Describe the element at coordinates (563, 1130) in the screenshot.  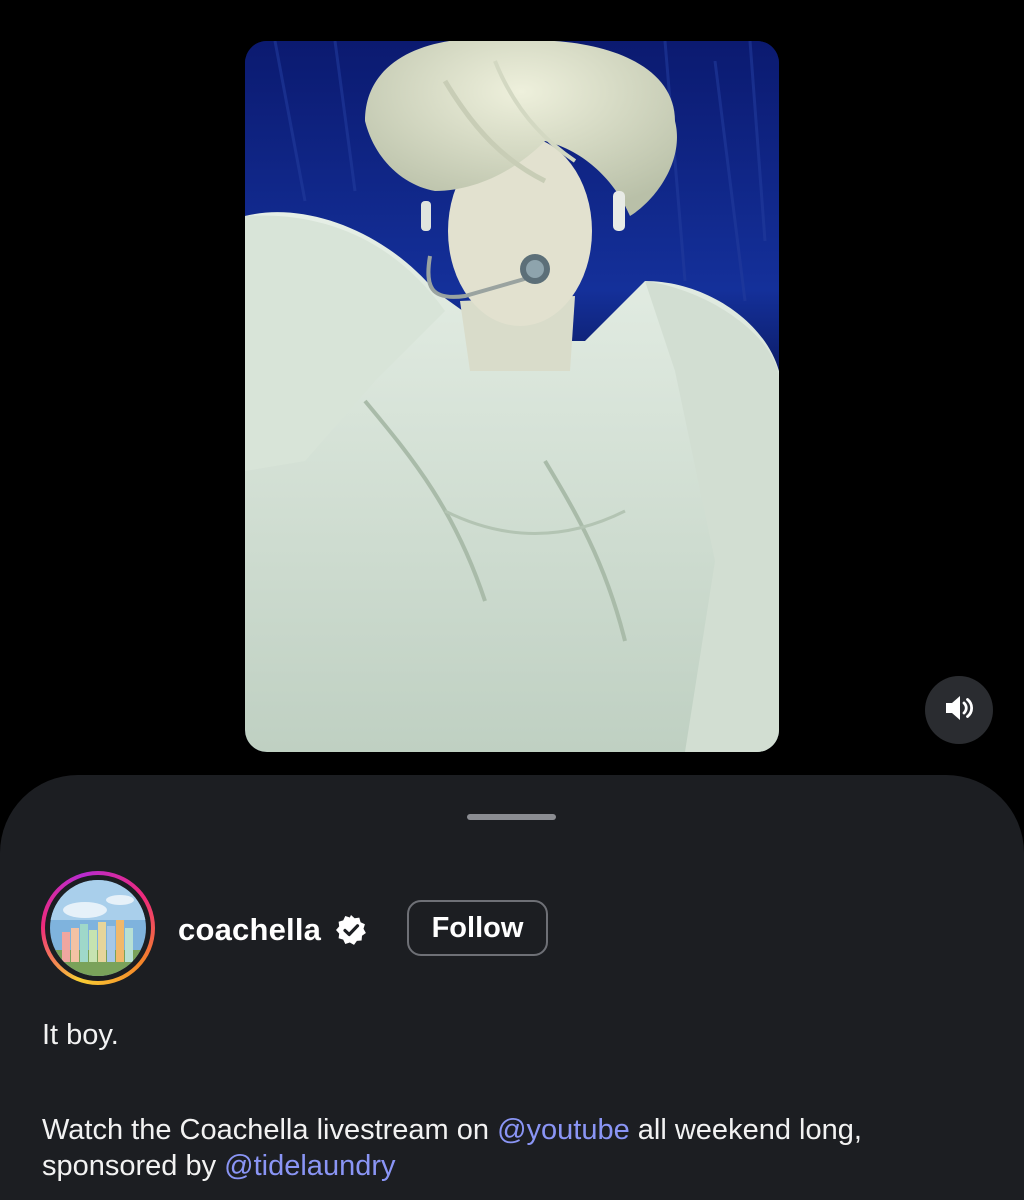
I see `mention-youtube-link: @youtube` at that location.